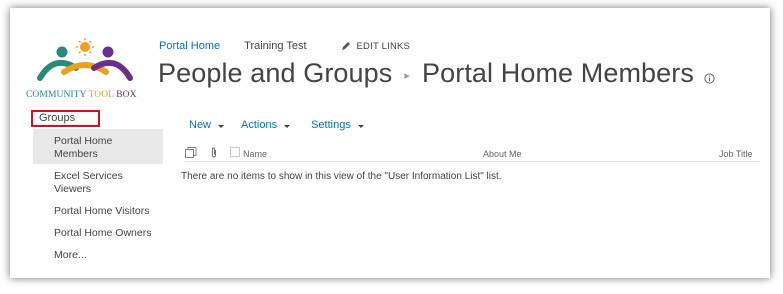 This screenshot has height=294, width=783. Describe the element at coordinates (345, 46) in the screenshot. I see `pencil-icon` at that location.